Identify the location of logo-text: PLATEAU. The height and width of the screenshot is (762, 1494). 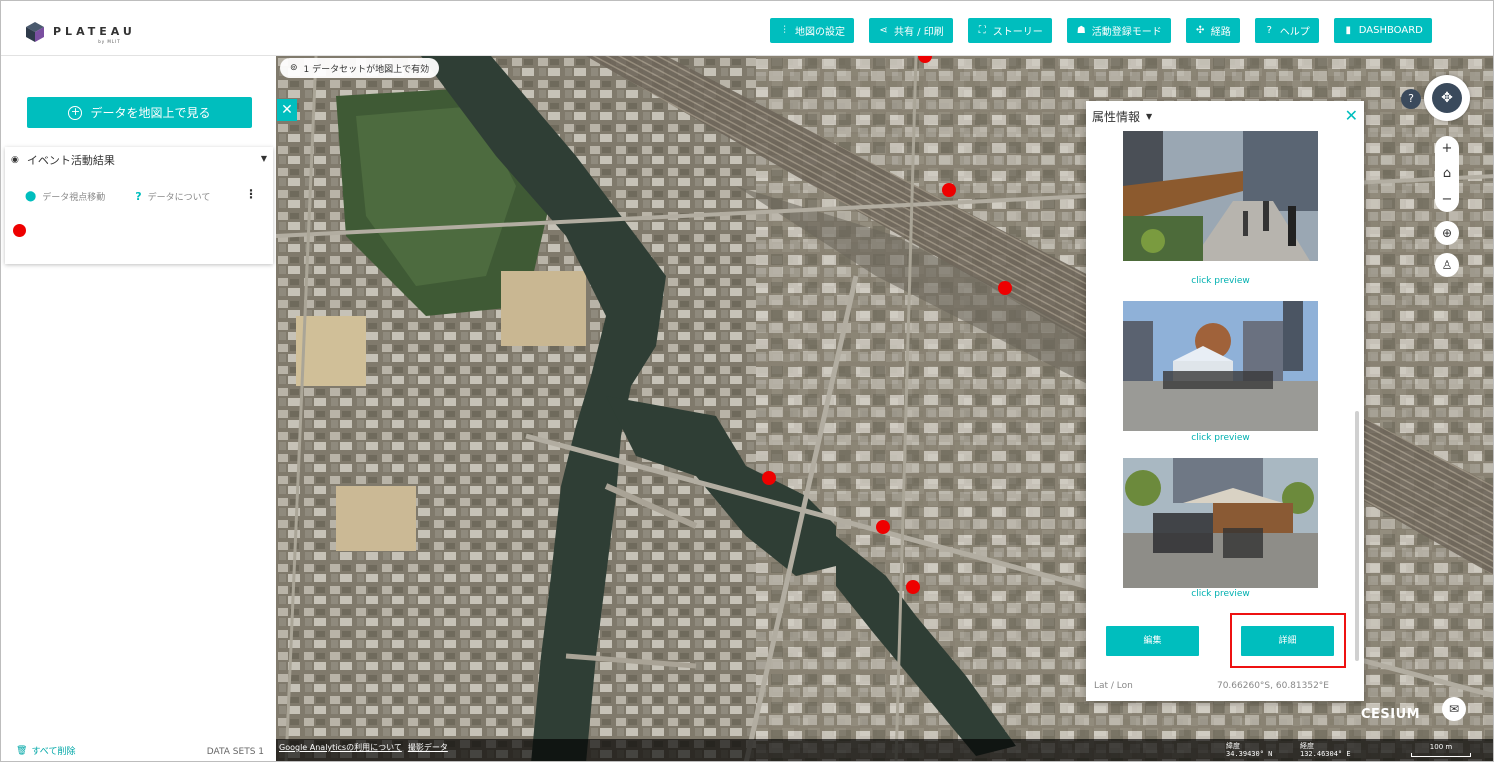
(94, 31).